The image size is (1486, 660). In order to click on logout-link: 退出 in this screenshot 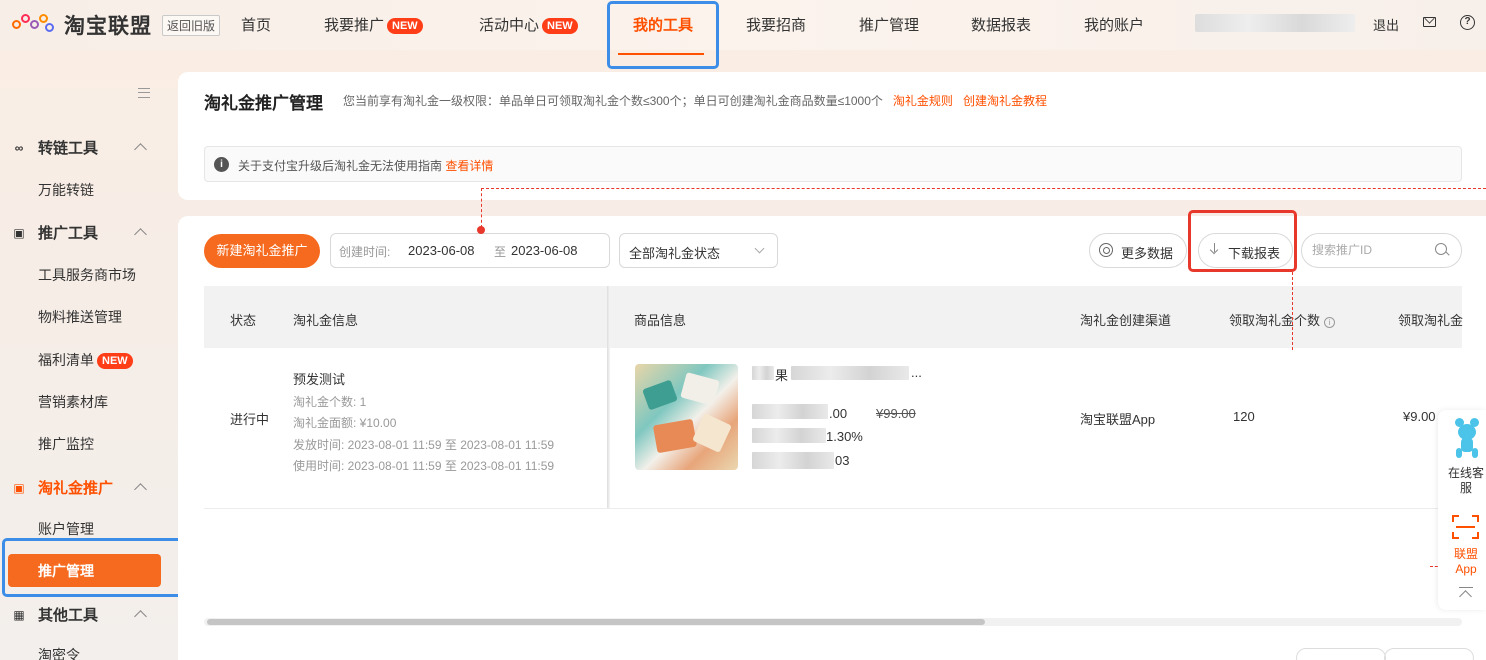, I will do `click(1386, 24)`.